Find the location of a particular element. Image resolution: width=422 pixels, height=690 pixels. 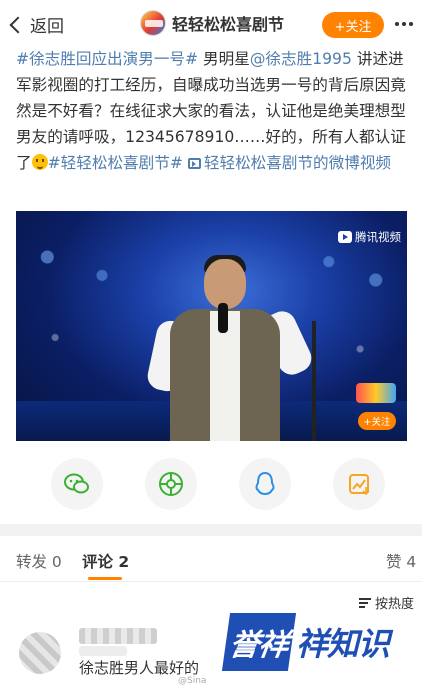

account-name: 轻轻松松喜剧节 is located at coordinates (228, 23).